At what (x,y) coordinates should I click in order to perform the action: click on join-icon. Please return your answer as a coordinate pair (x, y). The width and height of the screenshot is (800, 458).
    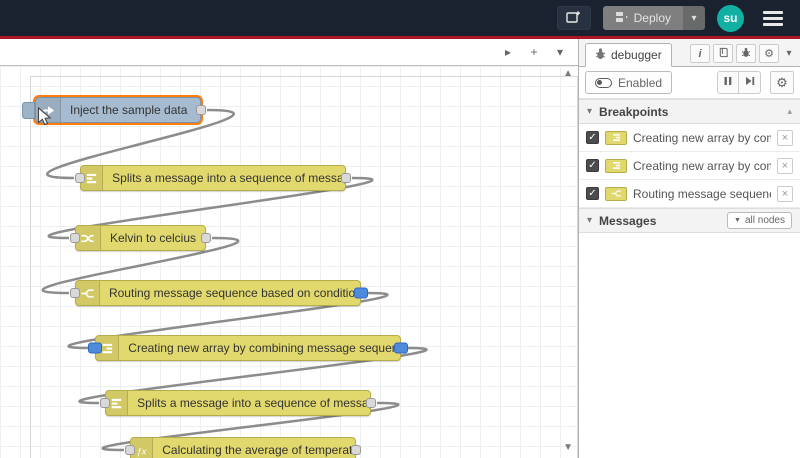
    Looking at the image, I should click on (616, 138).